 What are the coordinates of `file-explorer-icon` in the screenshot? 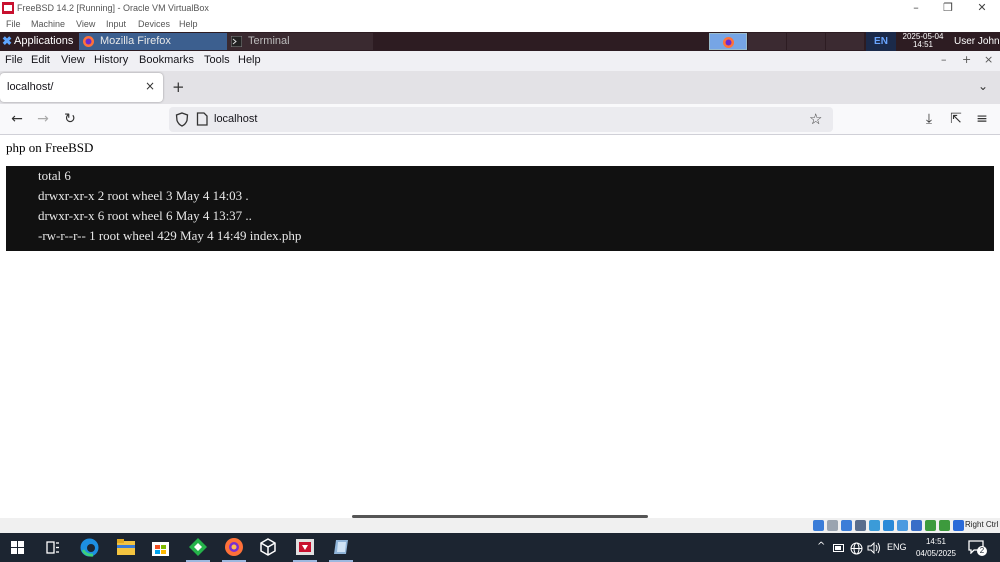 It's located at (126, 547).